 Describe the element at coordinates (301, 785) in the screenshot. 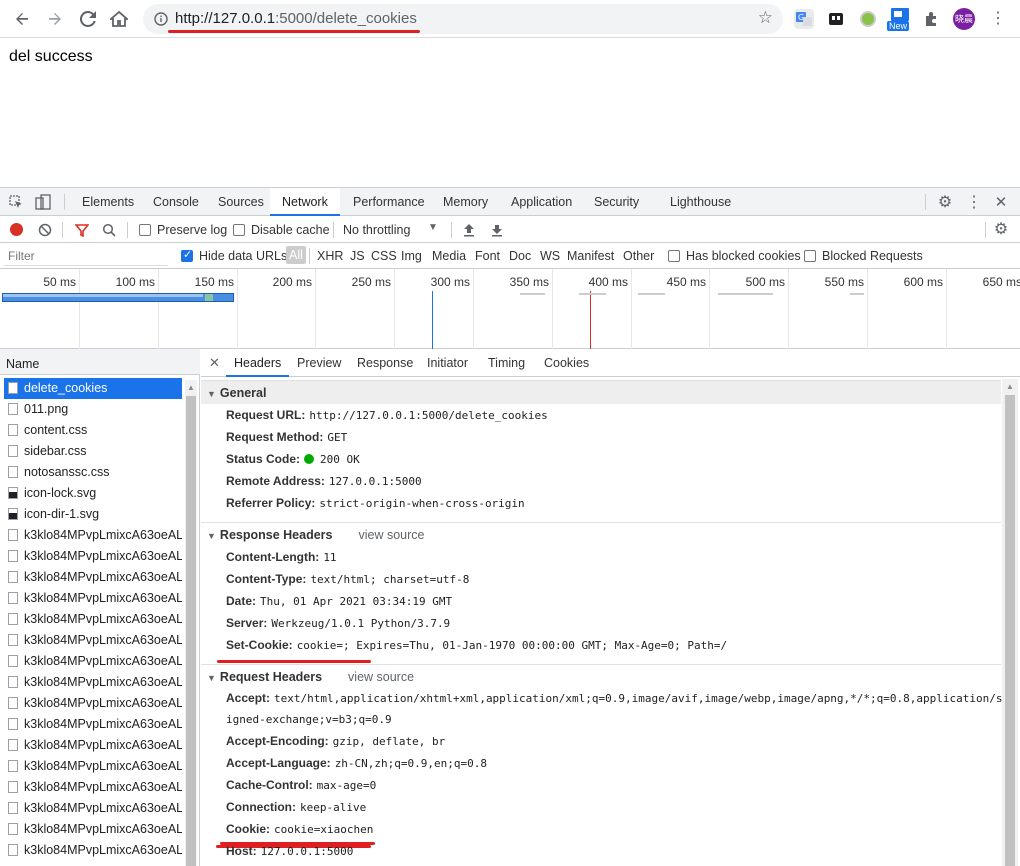

I see `header-row: Cache-Control: max-age=0` at that location.